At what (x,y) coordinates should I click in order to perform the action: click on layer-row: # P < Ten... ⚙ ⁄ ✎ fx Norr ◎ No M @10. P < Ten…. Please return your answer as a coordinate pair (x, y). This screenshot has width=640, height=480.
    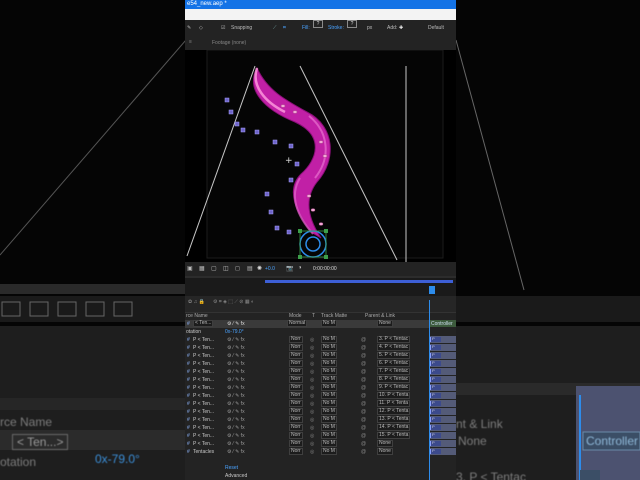
    Looking at the image, I should click on (307, 396).